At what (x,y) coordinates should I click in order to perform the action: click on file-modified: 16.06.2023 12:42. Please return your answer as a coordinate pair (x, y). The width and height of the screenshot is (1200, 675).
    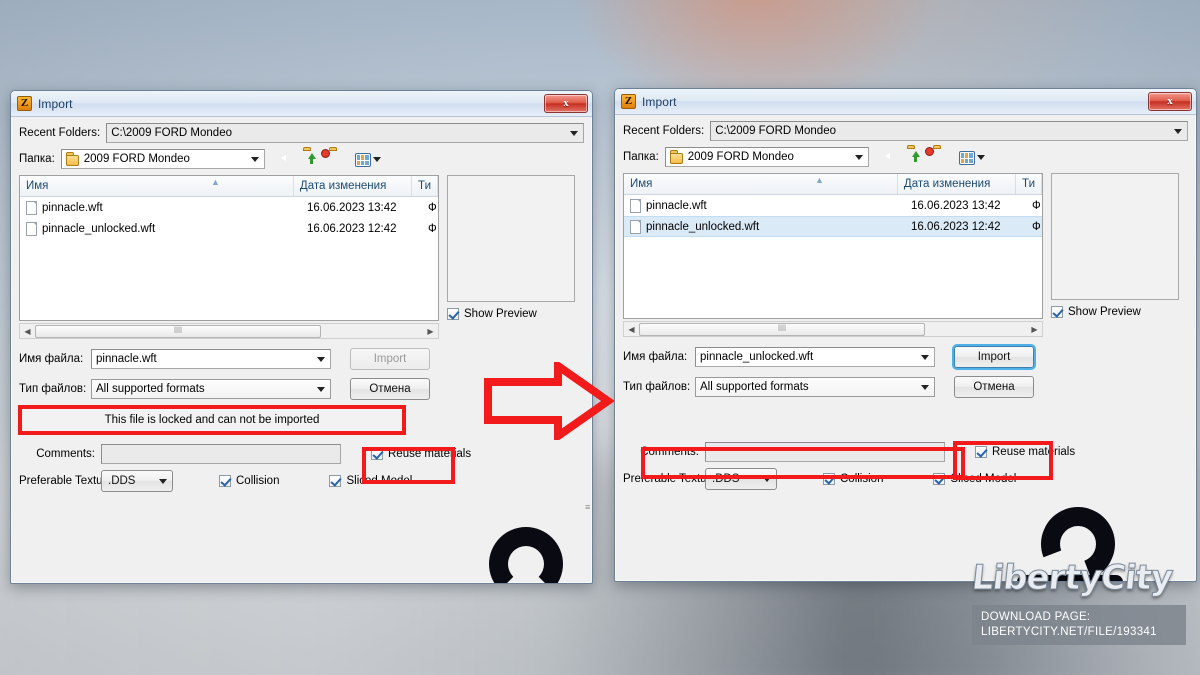
    Looking at the image, I should click on (956, 226).